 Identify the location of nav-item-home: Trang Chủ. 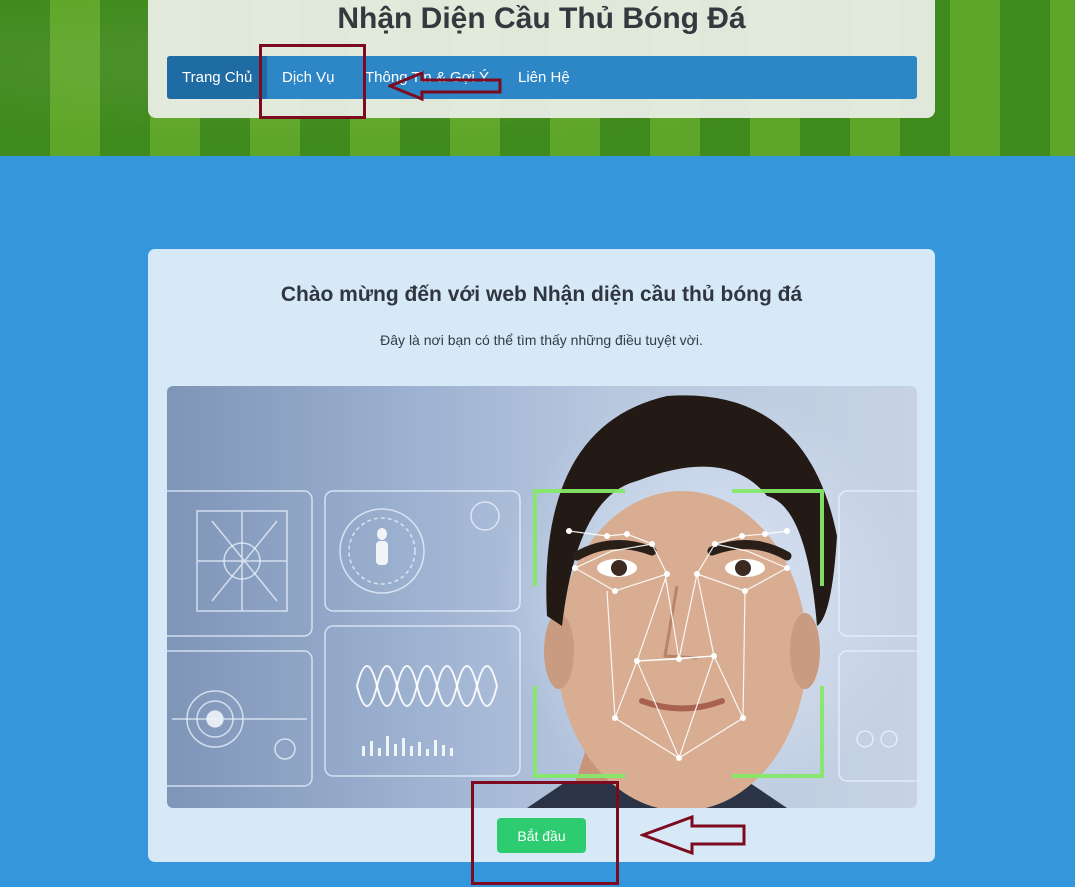
(217, 77).